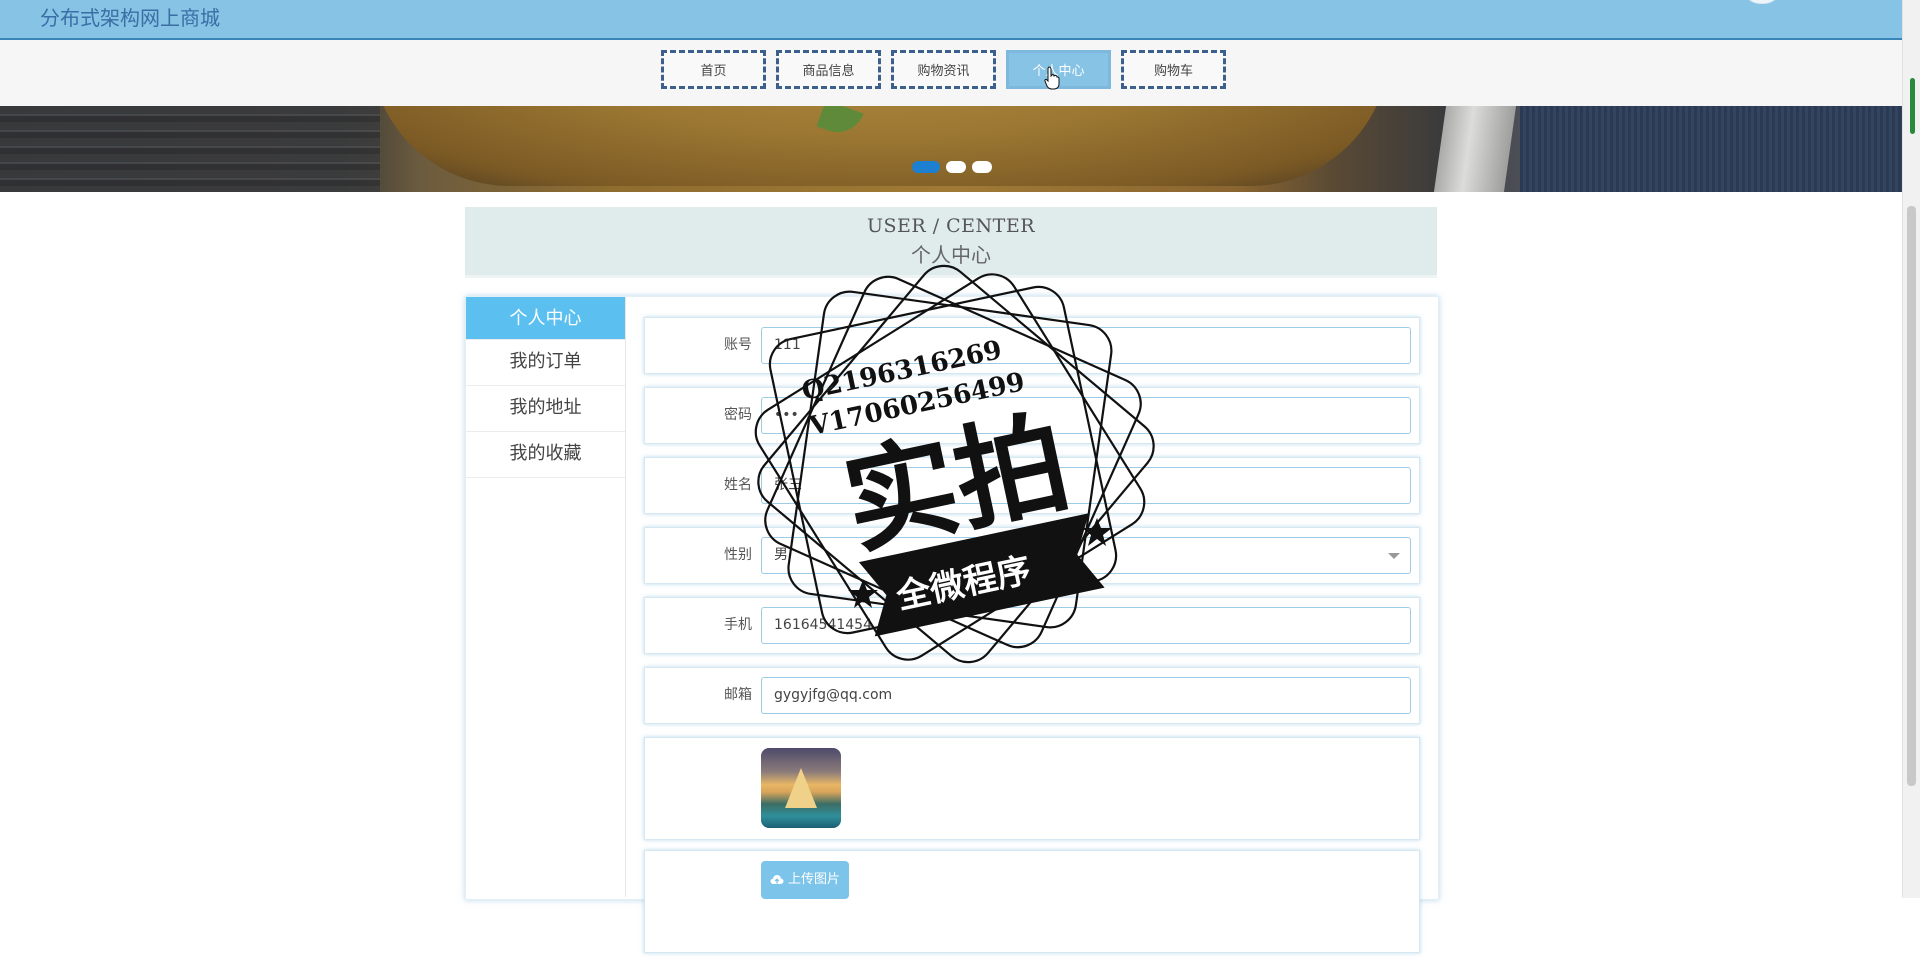  What do you see at coordinates (777, 879) in the screenshot?
I see `cloud-upload-icon` at bounding box center [777, 879].